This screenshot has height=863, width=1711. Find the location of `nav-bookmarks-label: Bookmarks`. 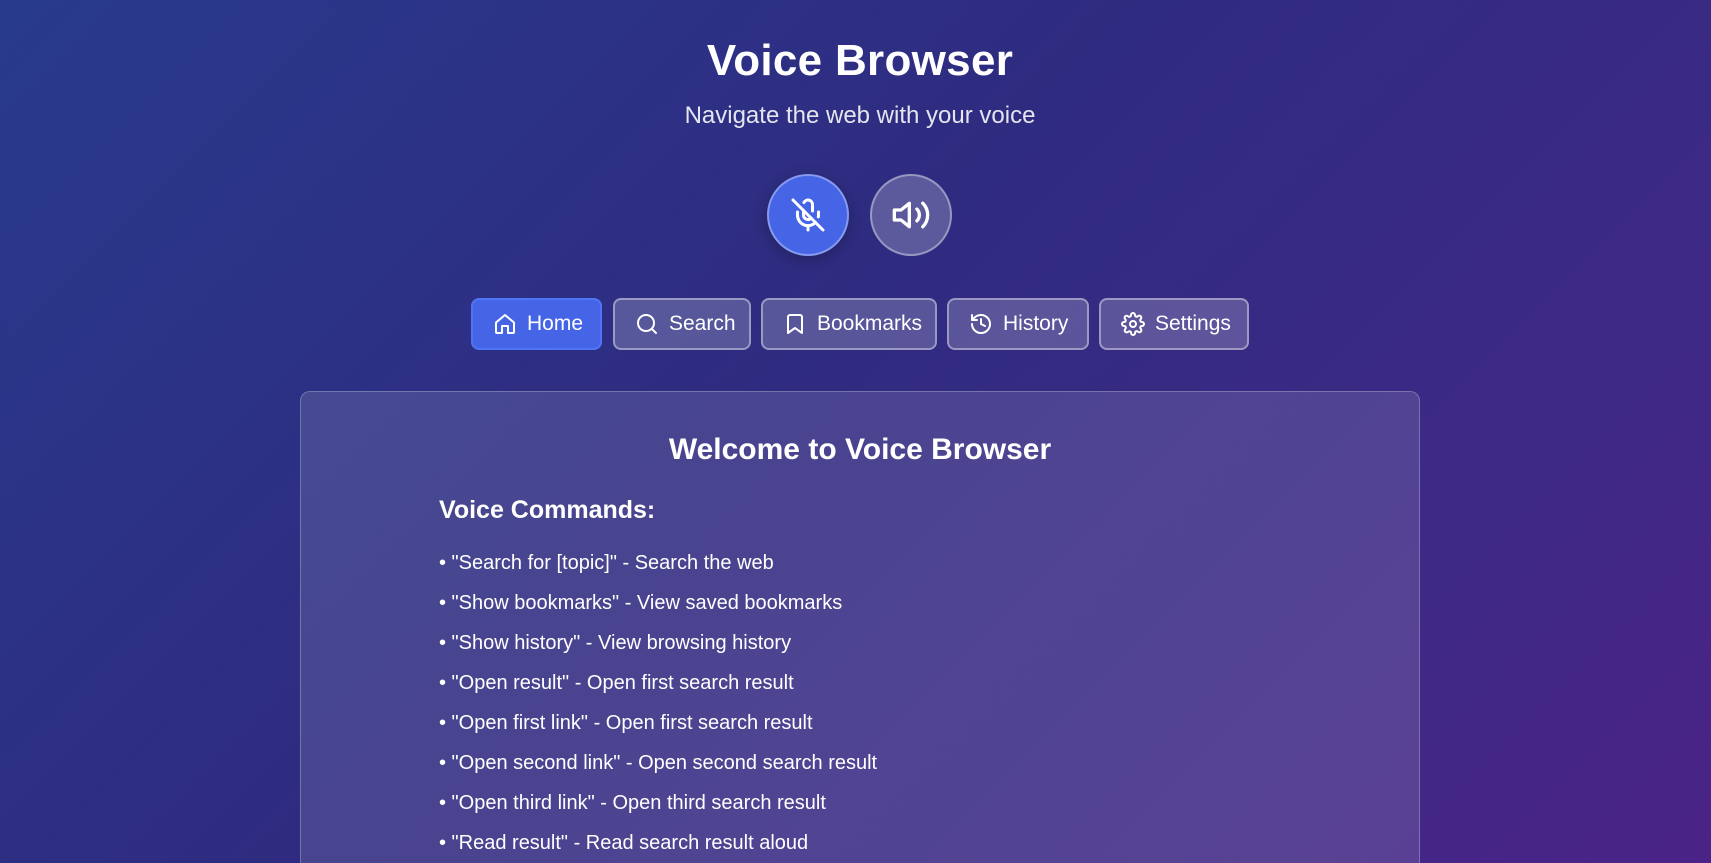

nav-bookmarks-label: Bookmarks is located at coordinates (870, 323).